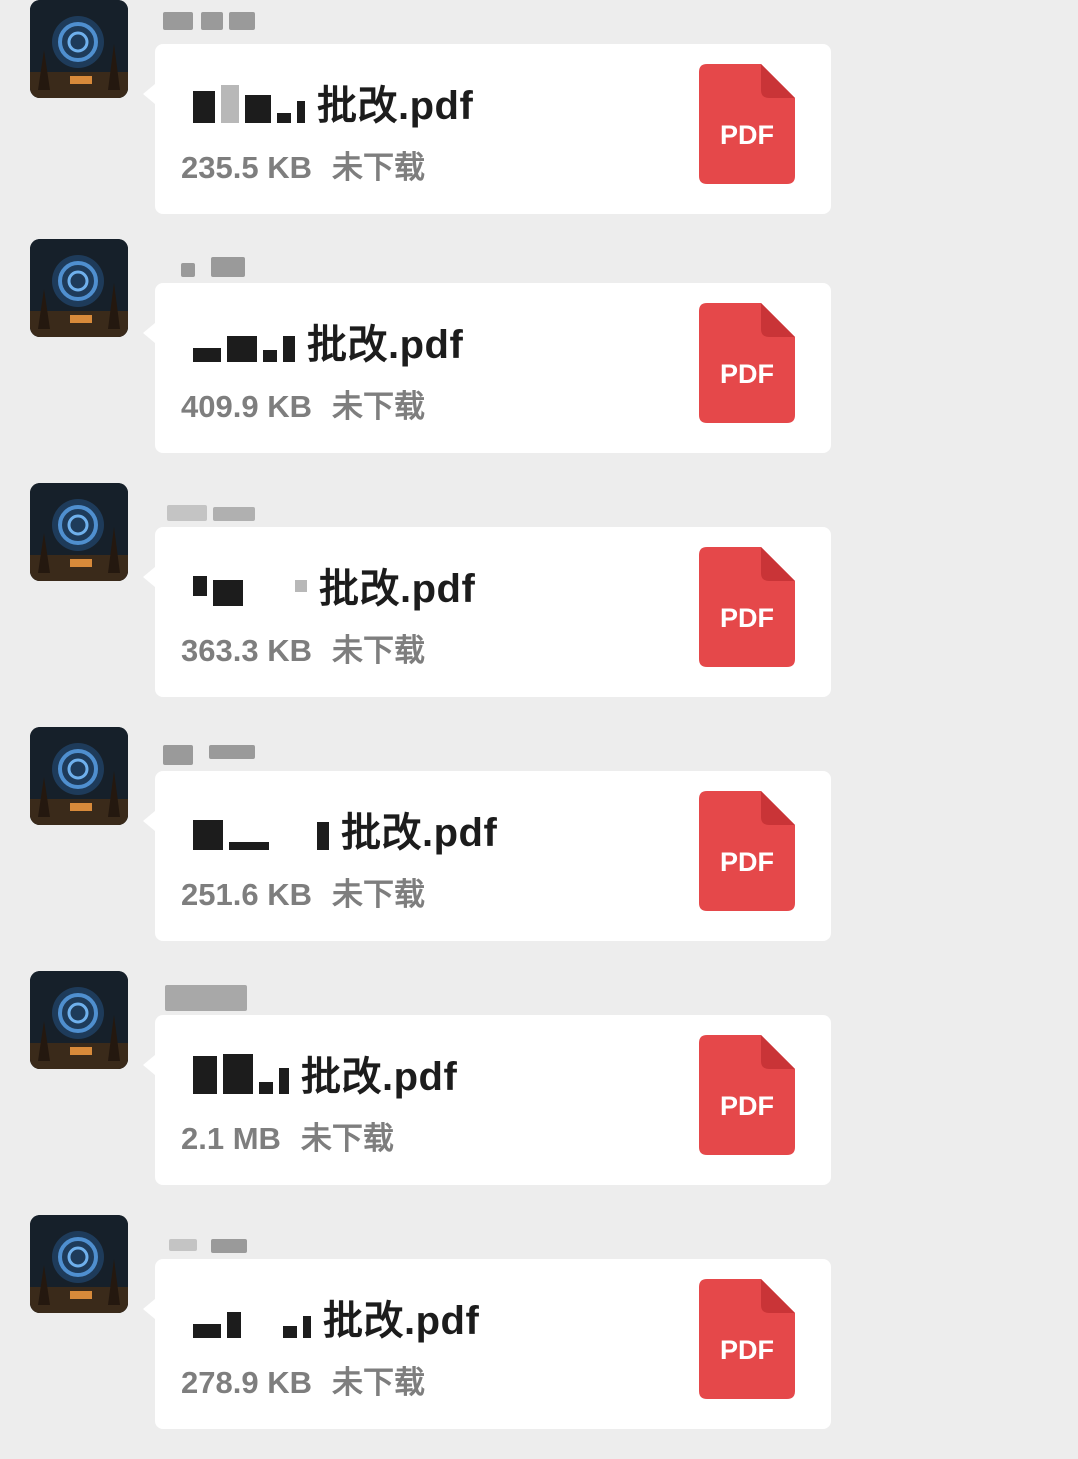 This screenshot has height=1459, width=1078. I want to click on file-meta: 2.1 MB 未下载, so click(287, 1135).